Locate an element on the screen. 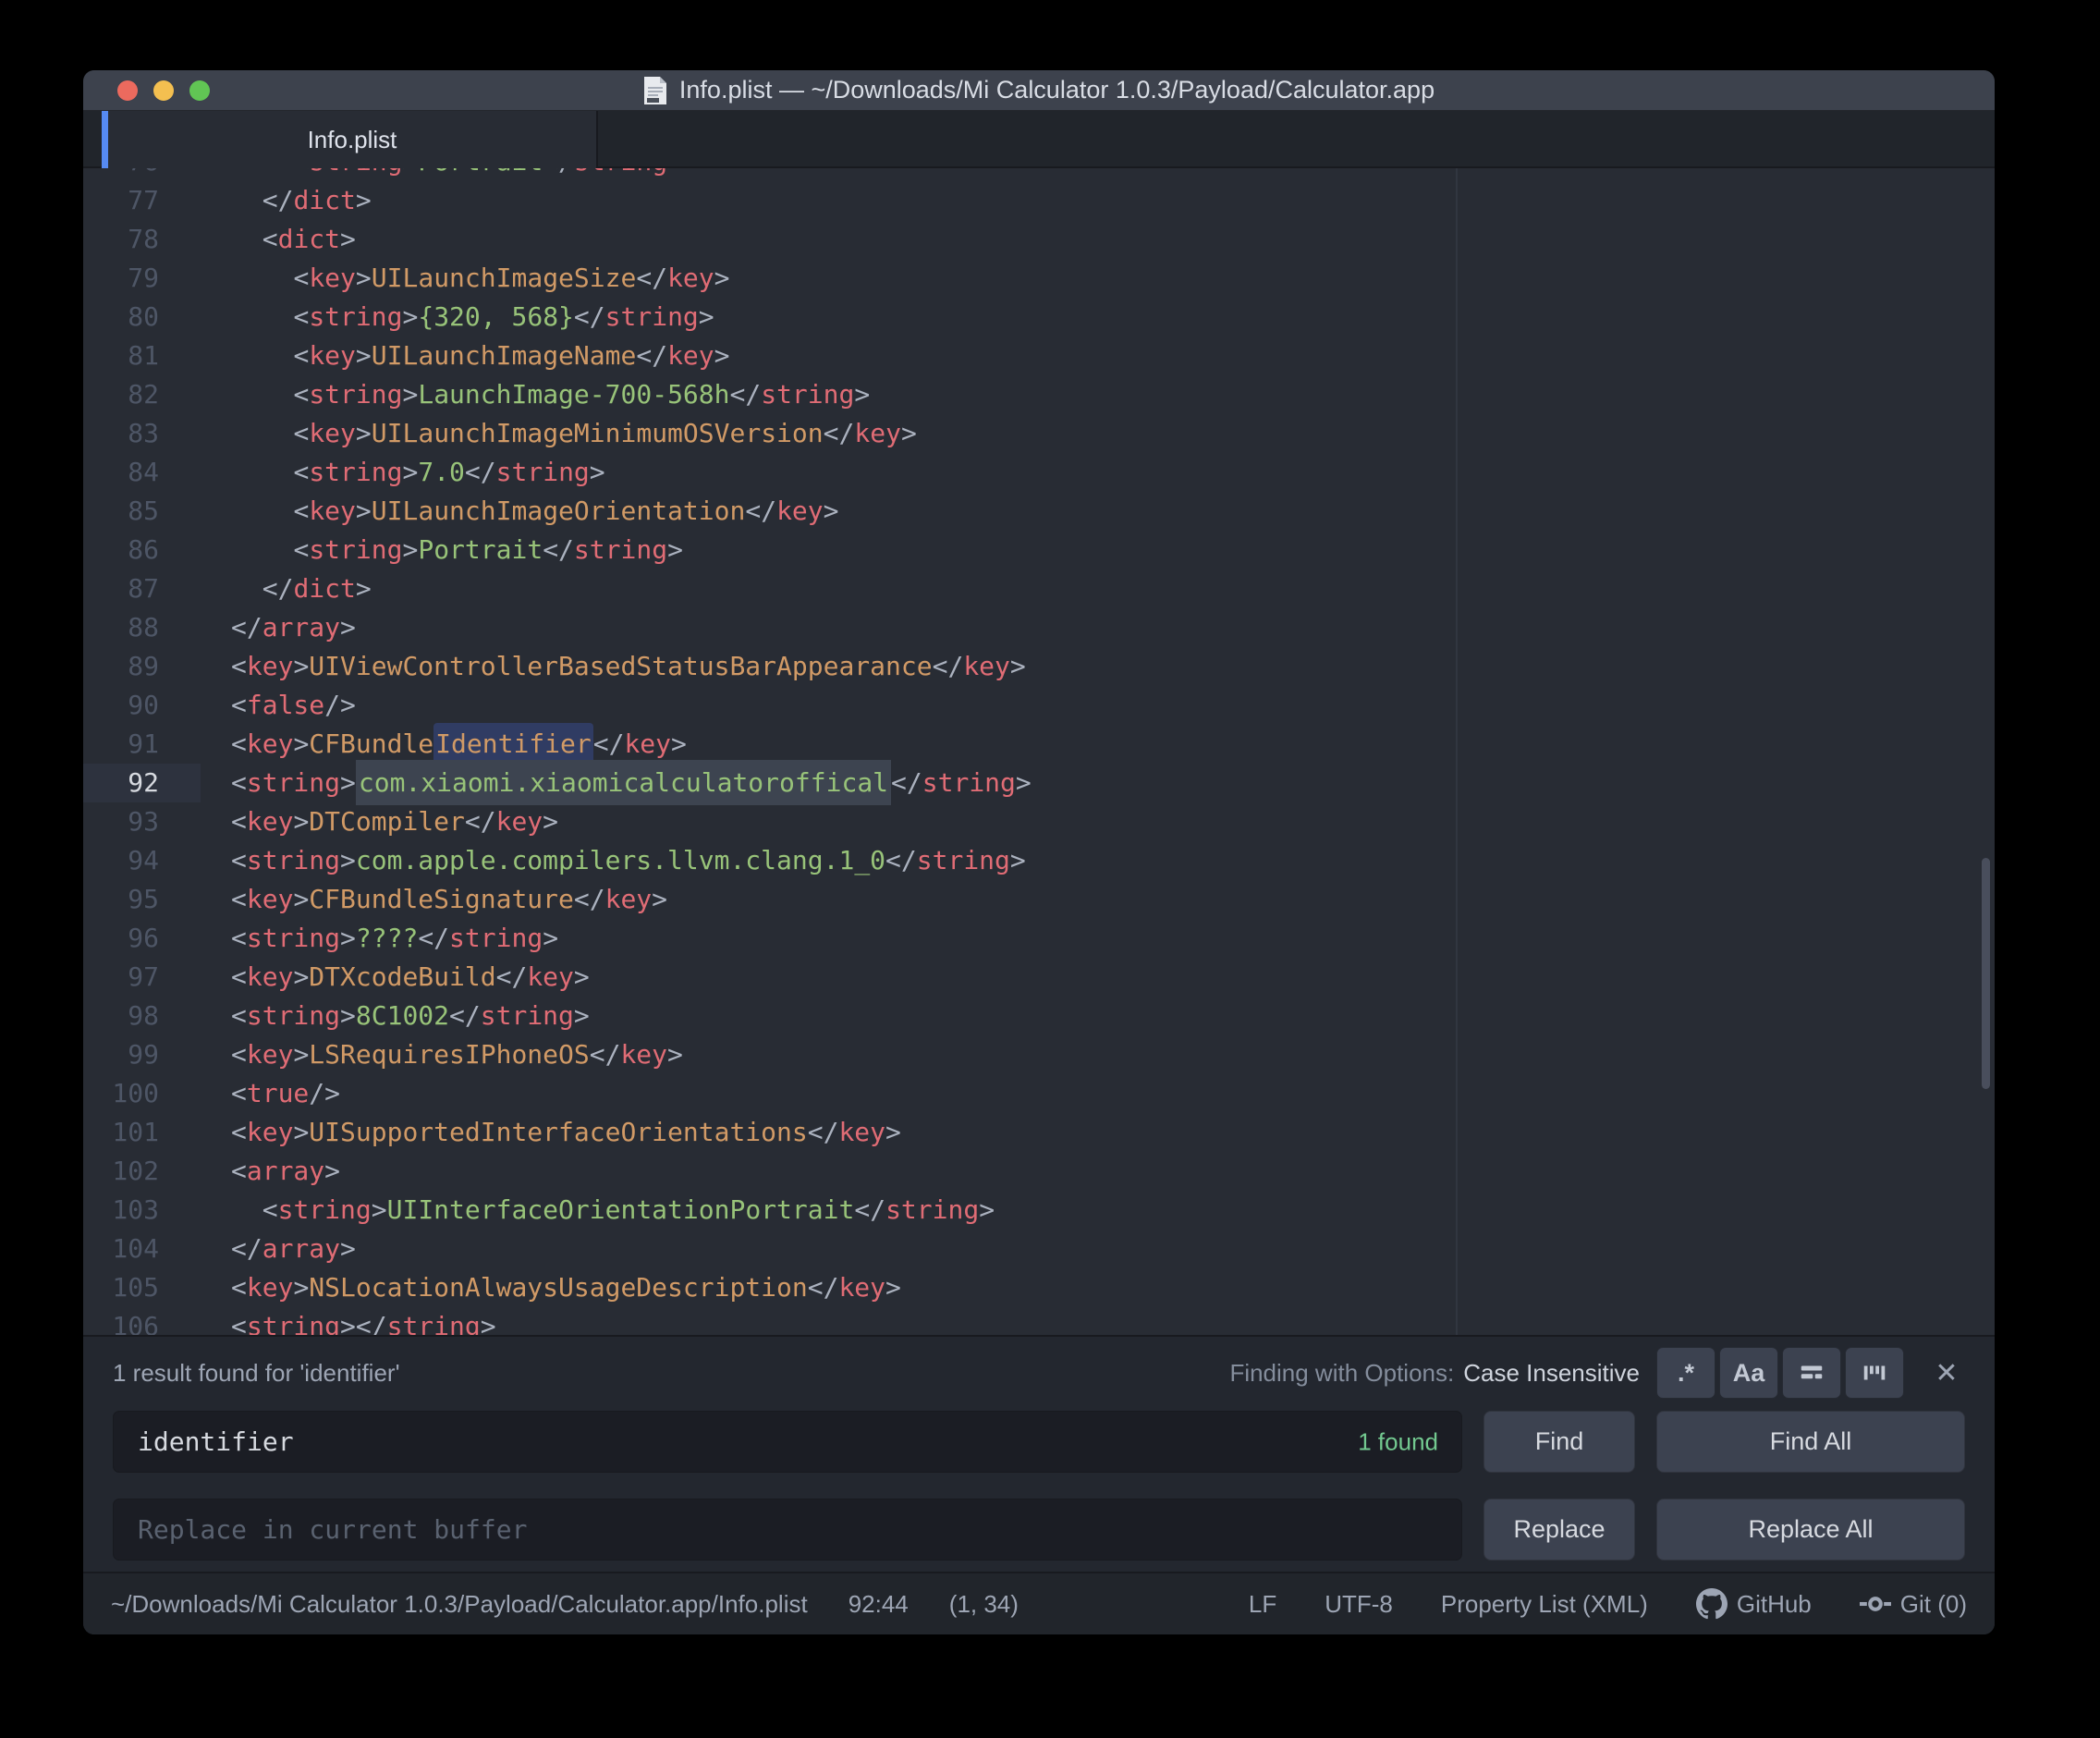 The width and height of the screenshot is (2100, 1738). line-ending-indicator: LF is located at coordinates (1262, 1604).